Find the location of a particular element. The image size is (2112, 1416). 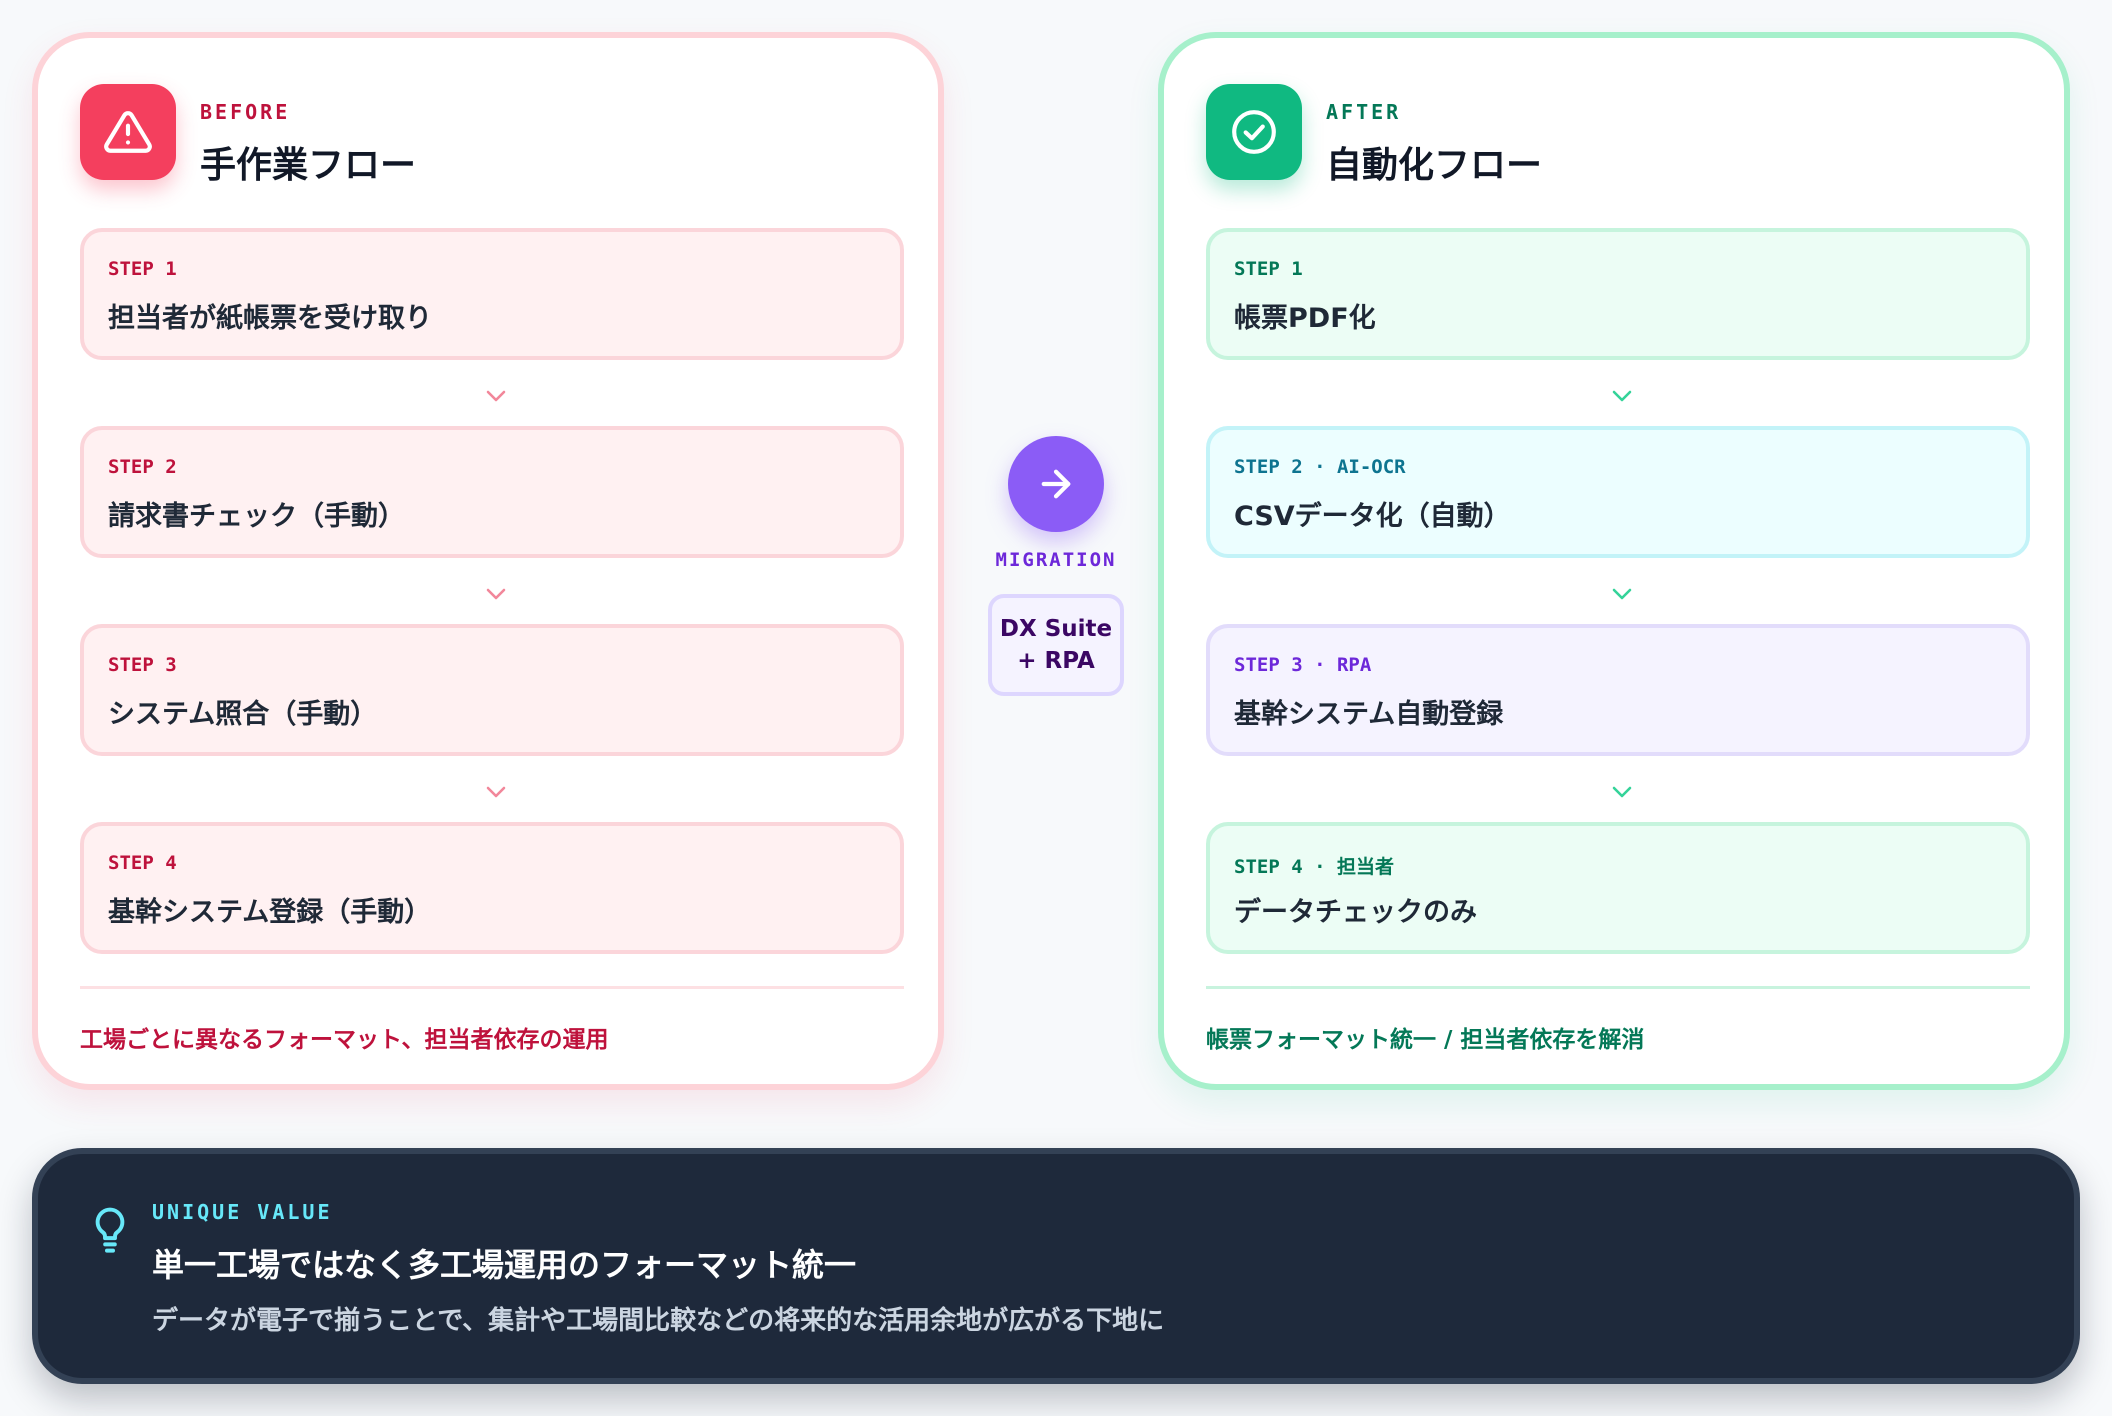

lightbulb-icon is located at coordinates (110, 1230).